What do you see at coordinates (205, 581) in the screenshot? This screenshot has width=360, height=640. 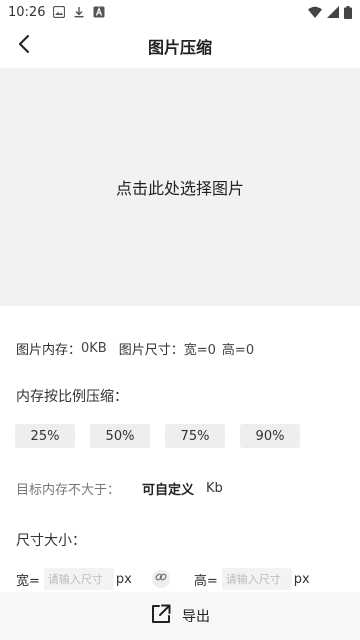 I see `height-label: 高=` at bounding box center [205, 581].